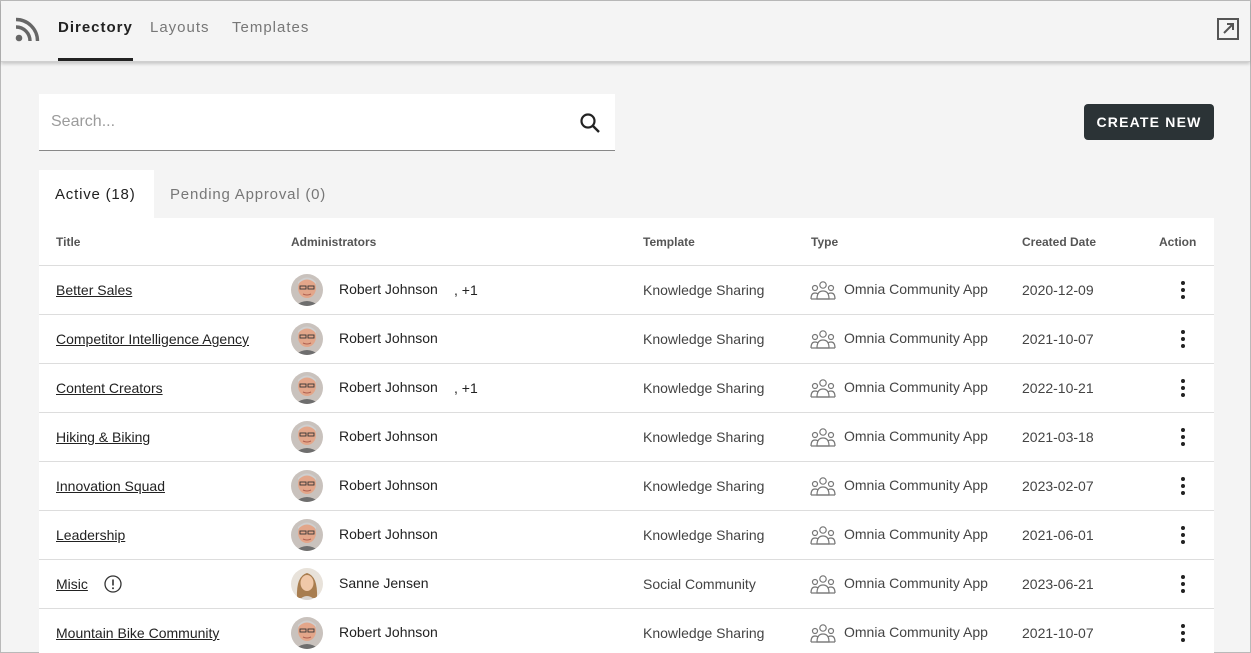  What do you see at coordinates (248, 194) in the screenshot?
I see `tab-pending-approval: Pending Approval (0)` at bounding box center [248, 194].